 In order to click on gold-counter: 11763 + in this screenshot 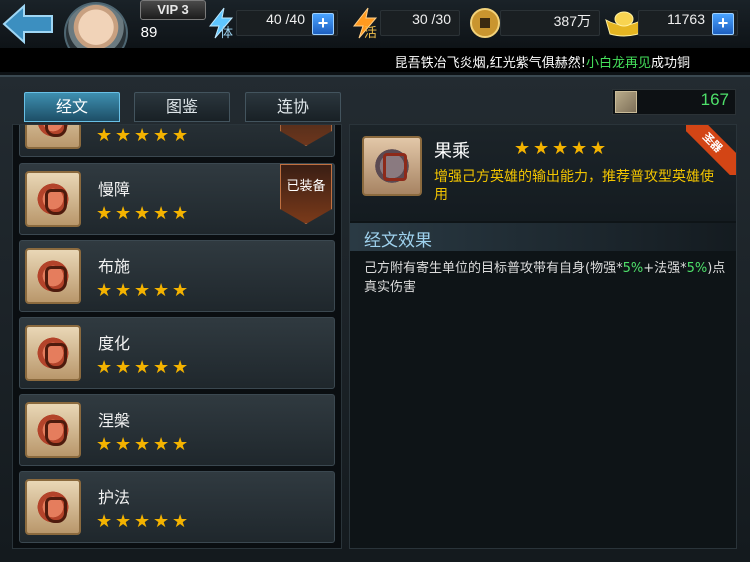, I will do `click(688, 23)`.